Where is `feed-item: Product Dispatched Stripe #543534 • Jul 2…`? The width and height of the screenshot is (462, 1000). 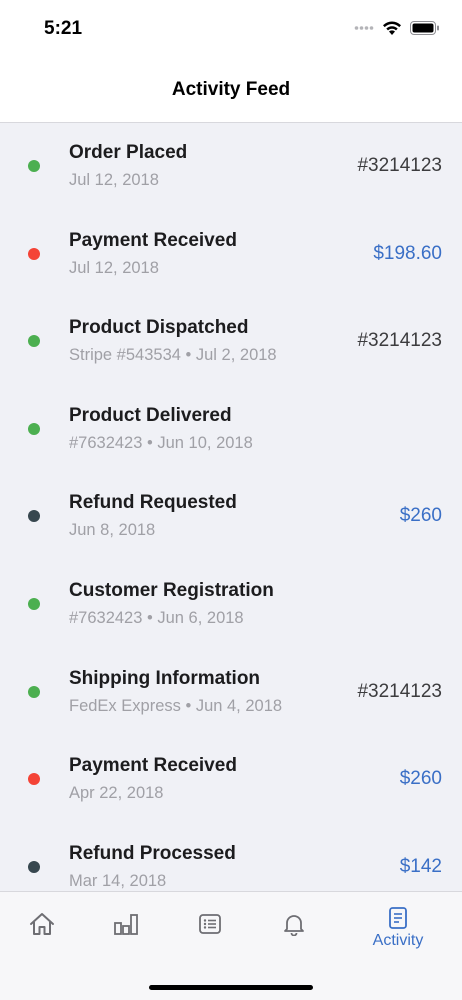
feed-item: Product Dispatched Stripe #543534 • Jul 2… is located at coordinates (231, 342).